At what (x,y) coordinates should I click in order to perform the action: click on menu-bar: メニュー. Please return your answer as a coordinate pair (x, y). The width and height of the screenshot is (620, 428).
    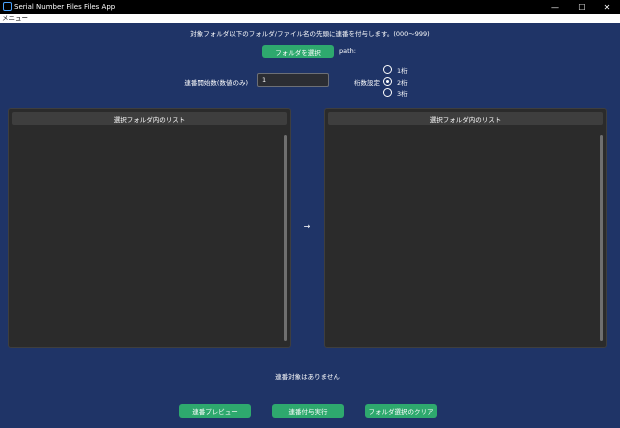
    Looking at the image, I should click on (310, 18).